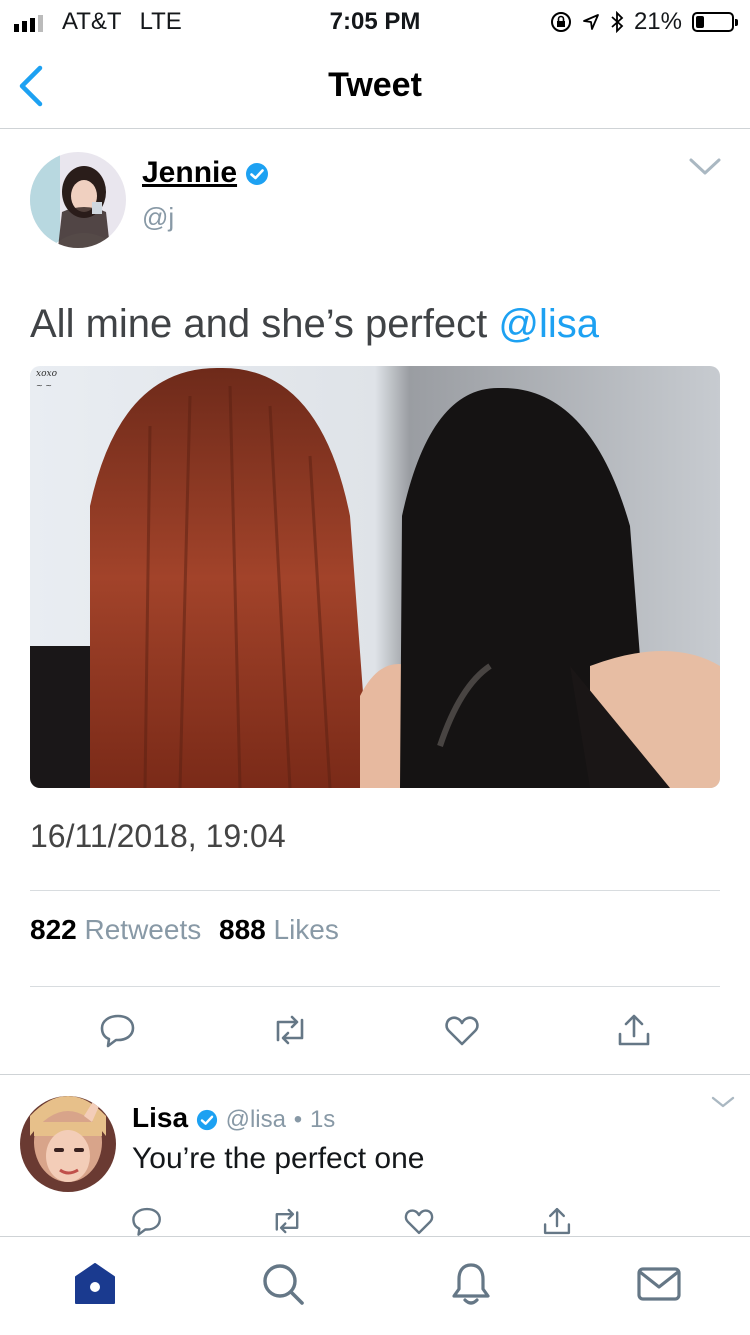 This screenshot has height=1335, width=750. Describe the element at coordinates (591, 22) in the screenshot. I see `location-icon` at that location.